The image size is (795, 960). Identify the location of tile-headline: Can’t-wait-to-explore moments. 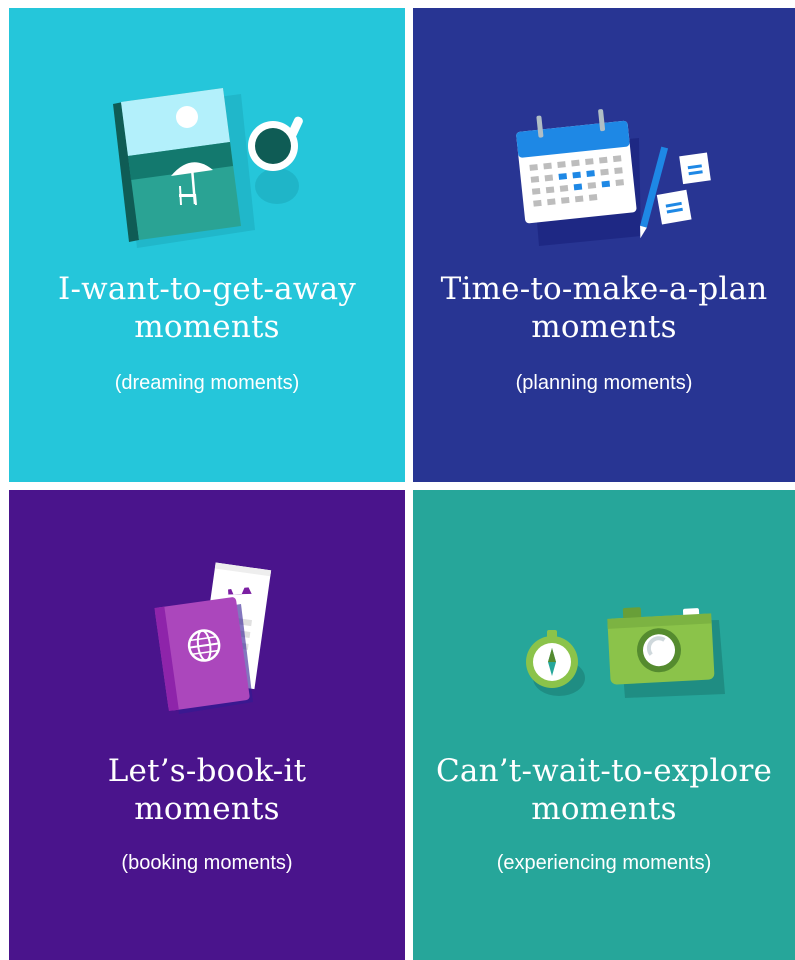
(604, 790).